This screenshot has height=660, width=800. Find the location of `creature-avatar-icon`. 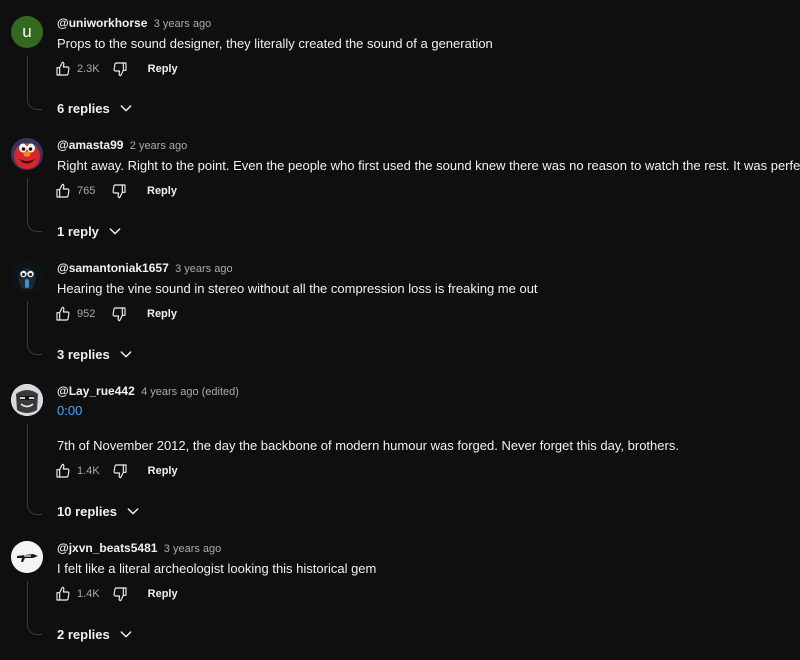

creature-avatar-icon is located at coordinates (27, 277).